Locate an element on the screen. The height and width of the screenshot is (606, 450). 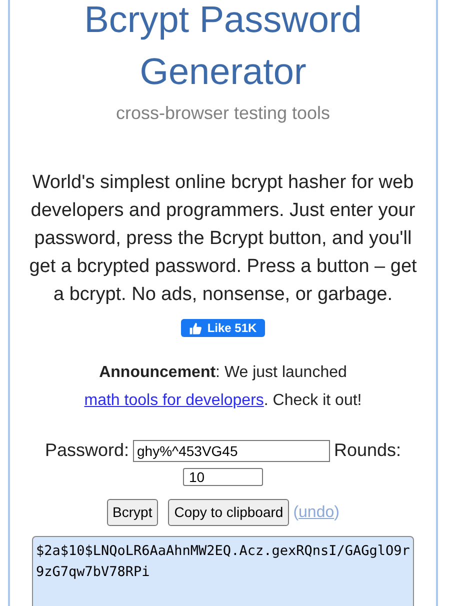
undo-link-text: (undo) is located at coordinates (316, 512).